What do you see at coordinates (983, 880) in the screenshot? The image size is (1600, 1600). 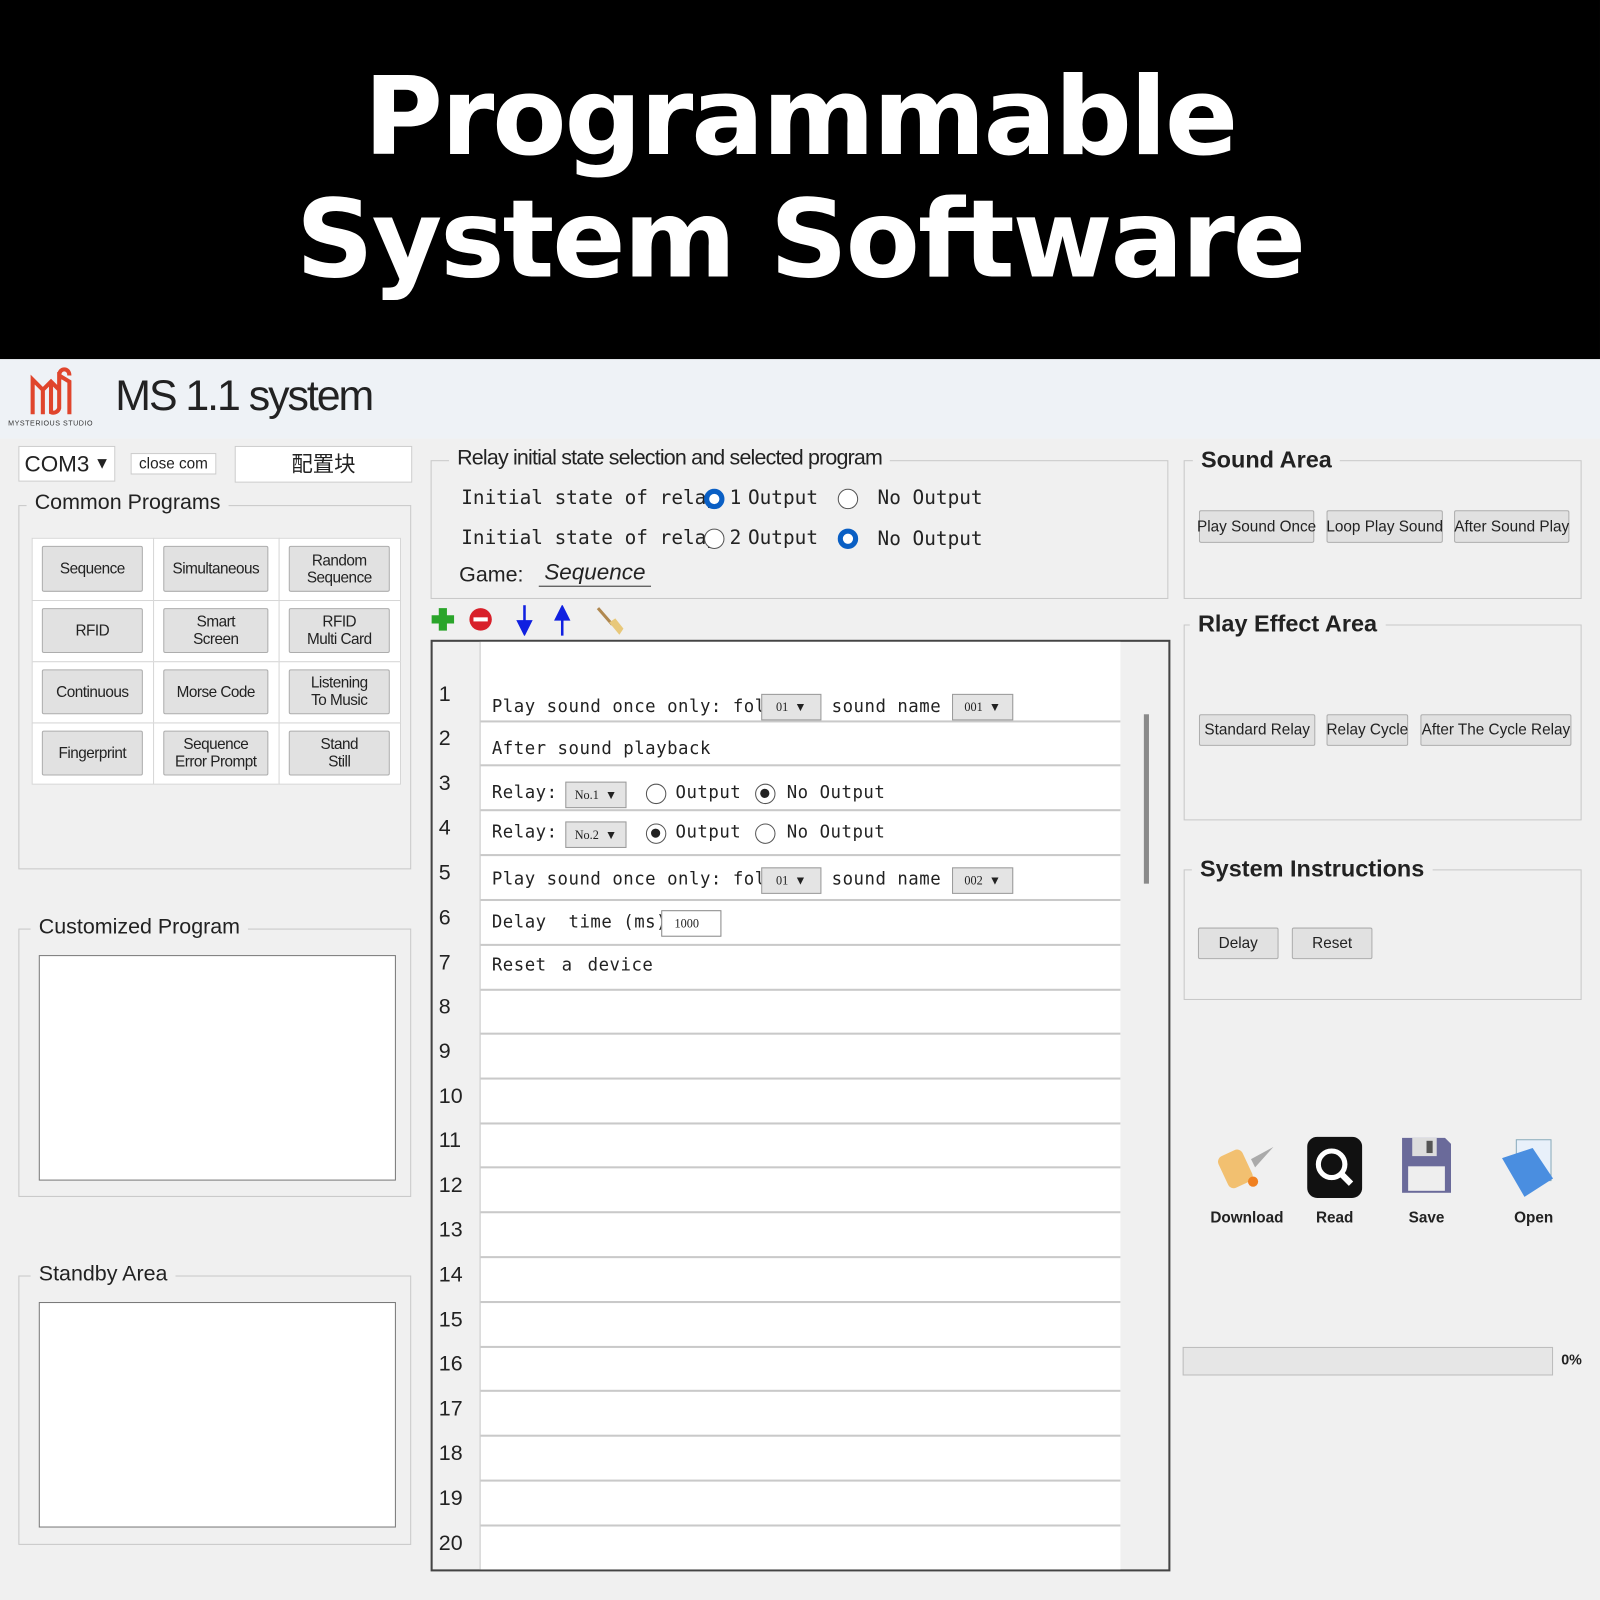 I see `row5-sound-select: 002 ▼` at bounding box center [983, 880].